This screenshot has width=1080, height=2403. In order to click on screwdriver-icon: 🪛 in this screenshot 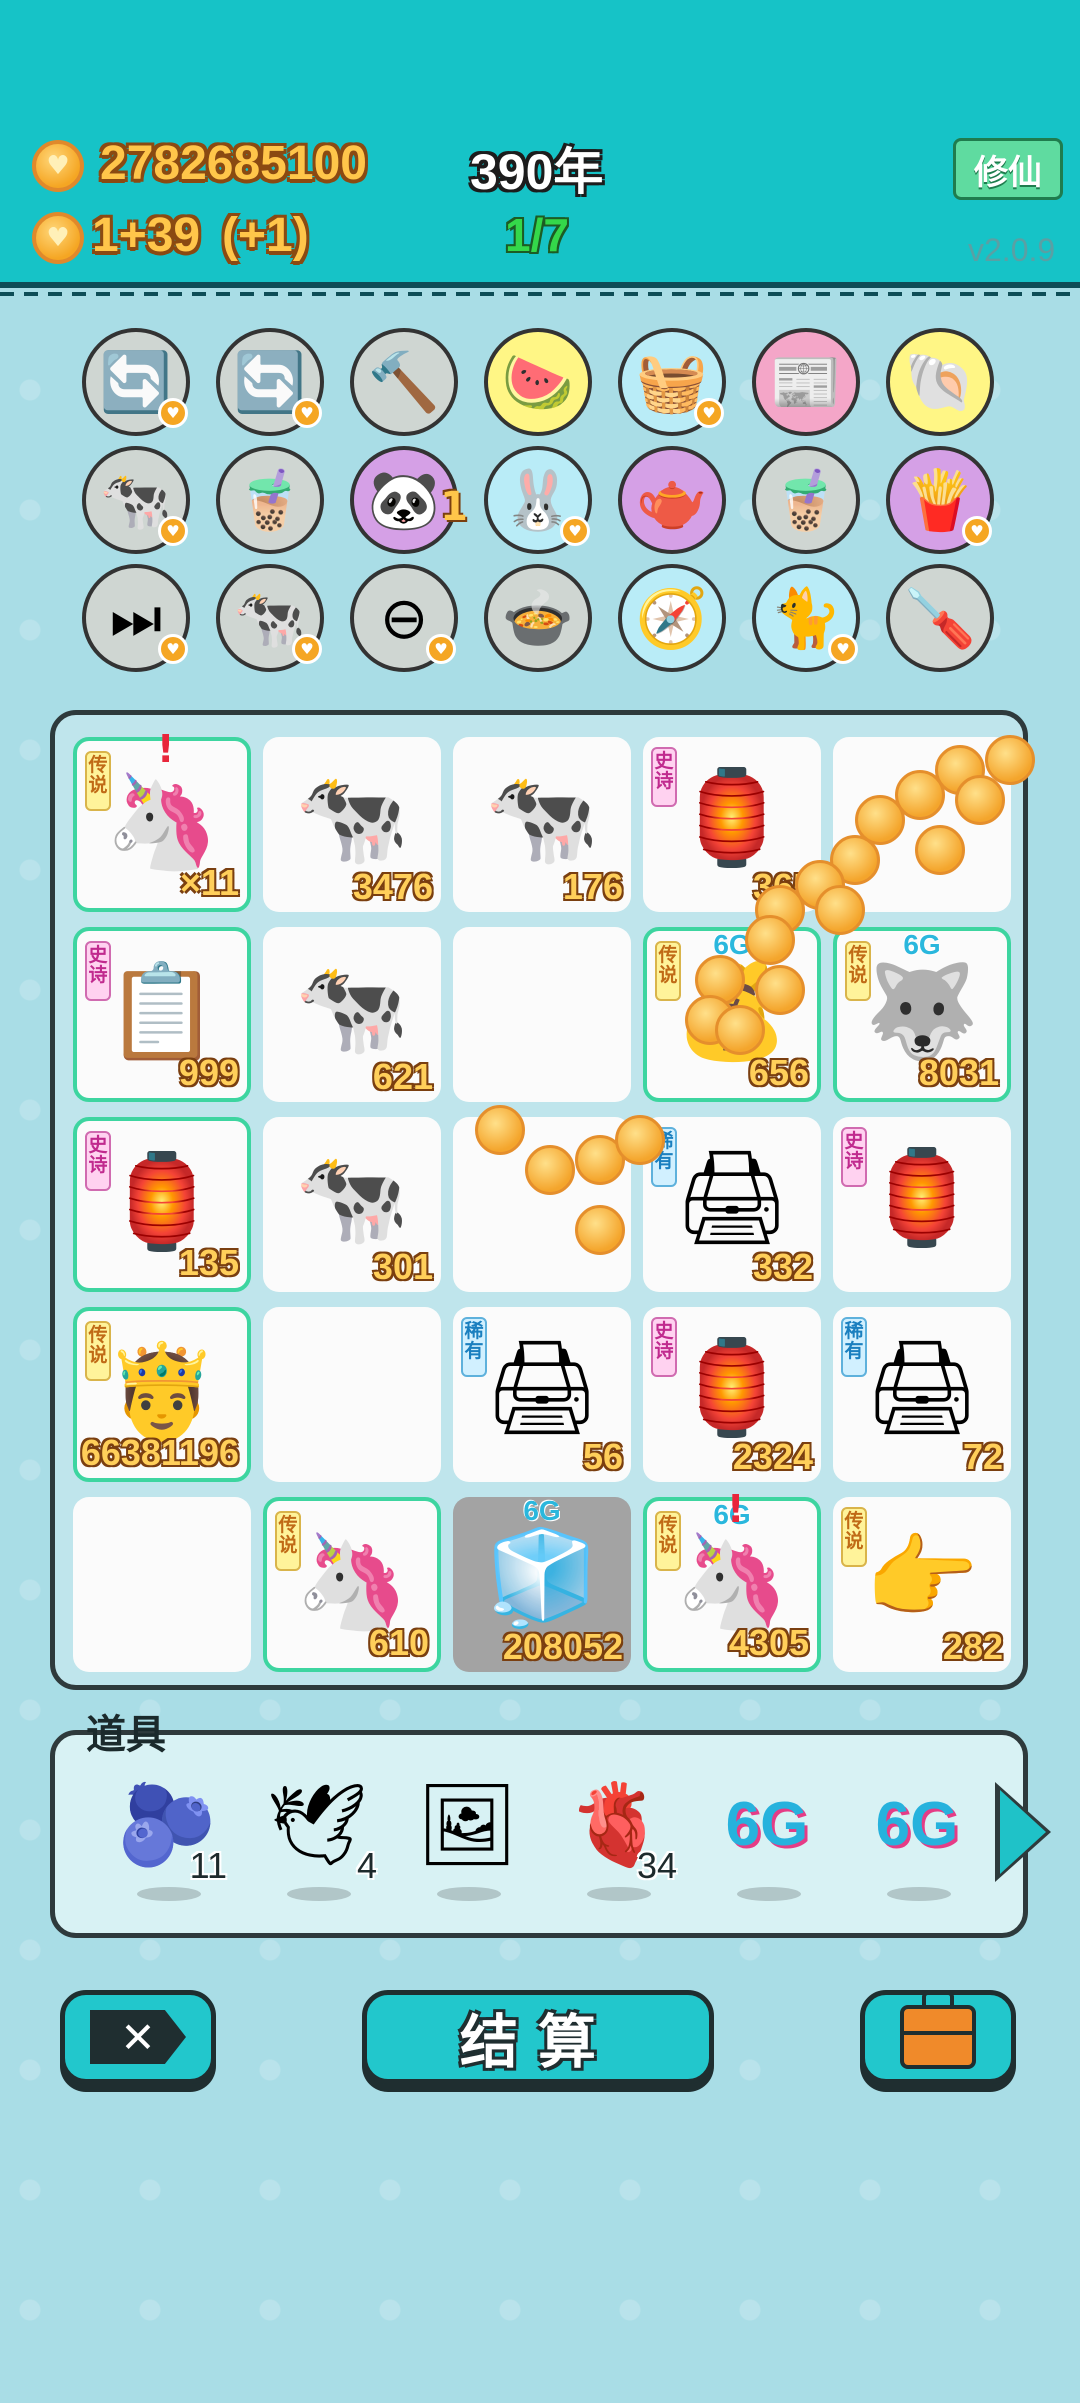, I will do `click(940, 617)`.